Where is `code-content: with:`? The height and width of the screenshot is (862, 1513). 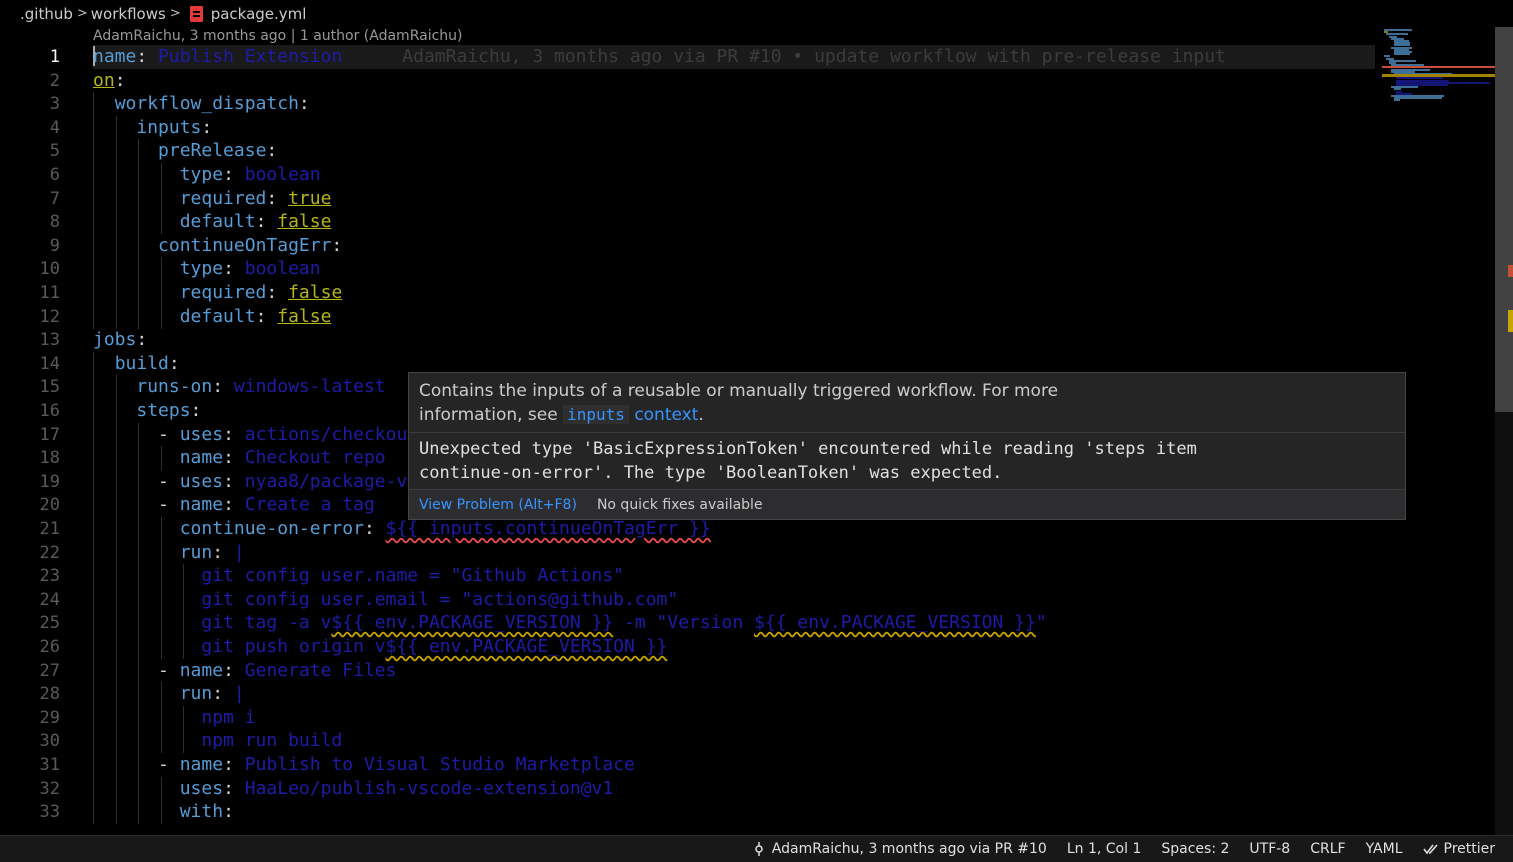 code-content: with: is located at coordinates (734, 812).